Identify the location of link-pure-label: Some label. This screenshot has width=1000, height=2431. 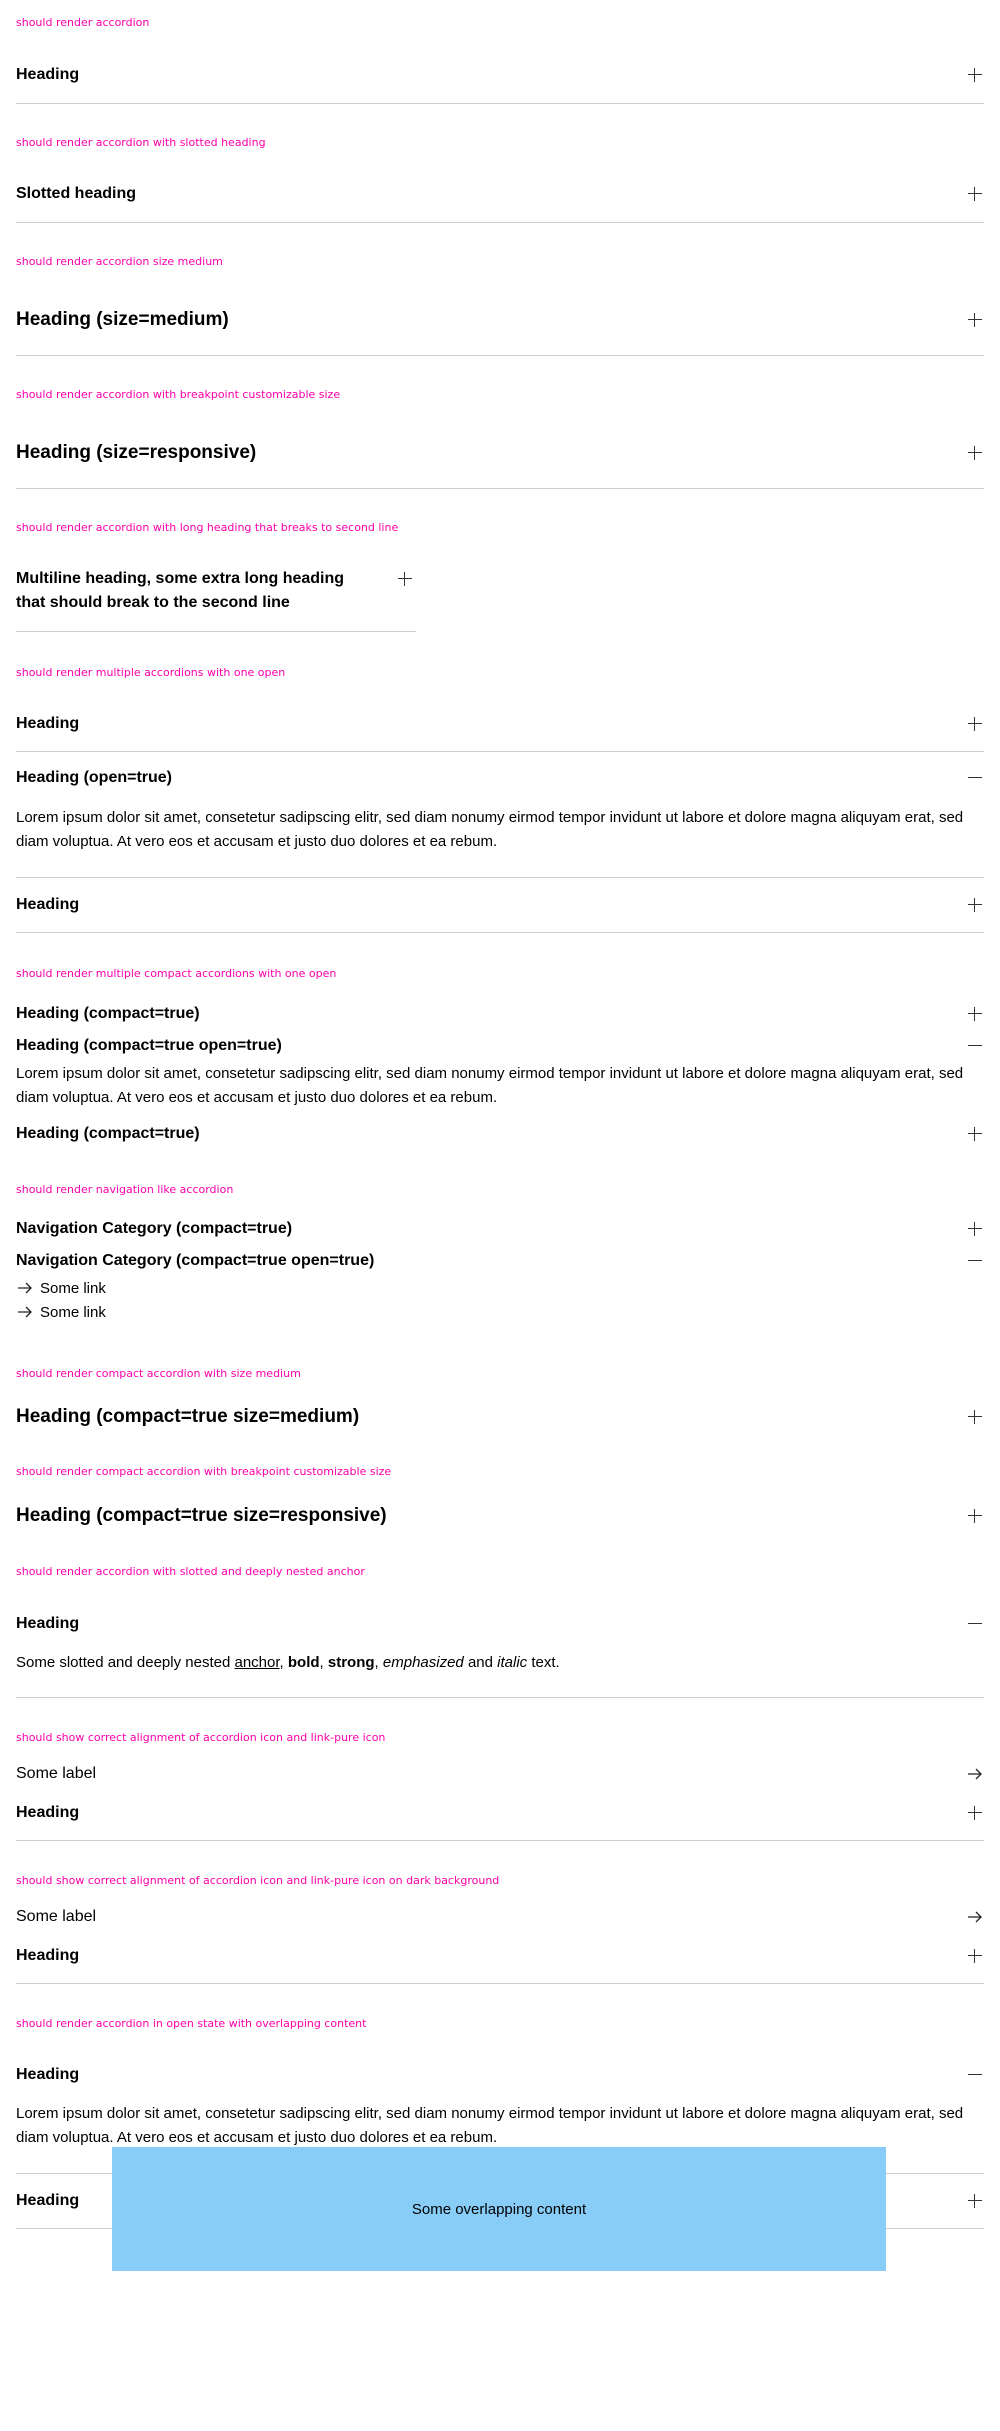
(56, 1916).